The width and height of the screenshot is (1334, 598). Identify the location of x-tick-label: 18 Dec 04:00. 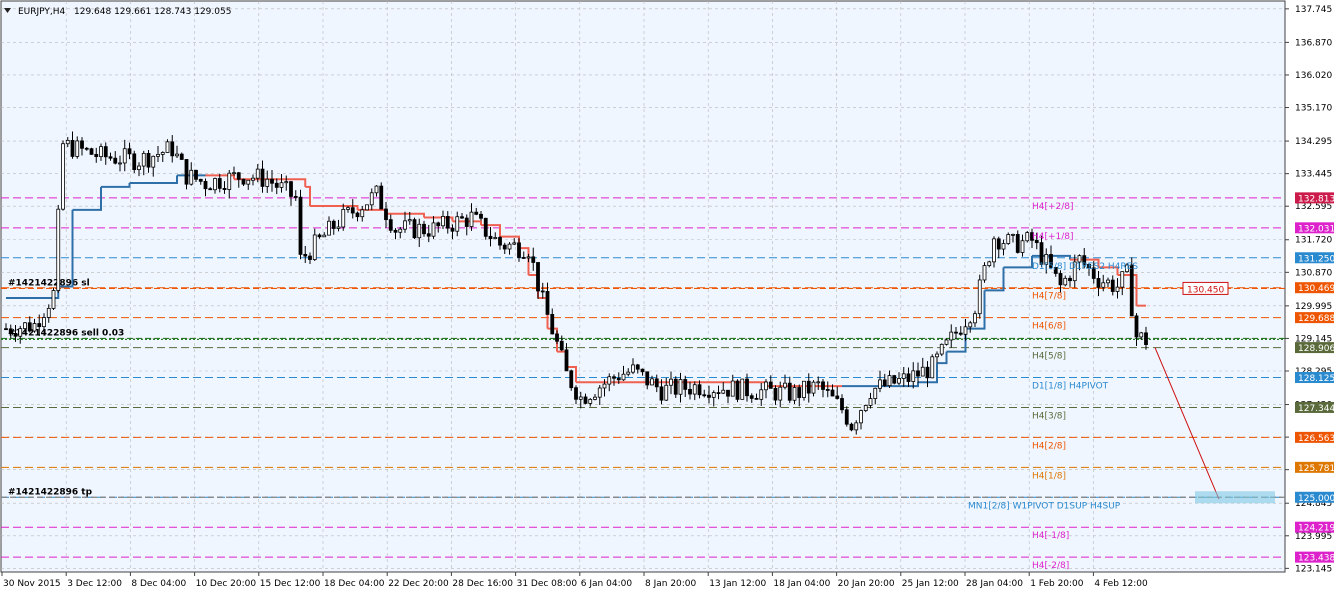
(354, 584).